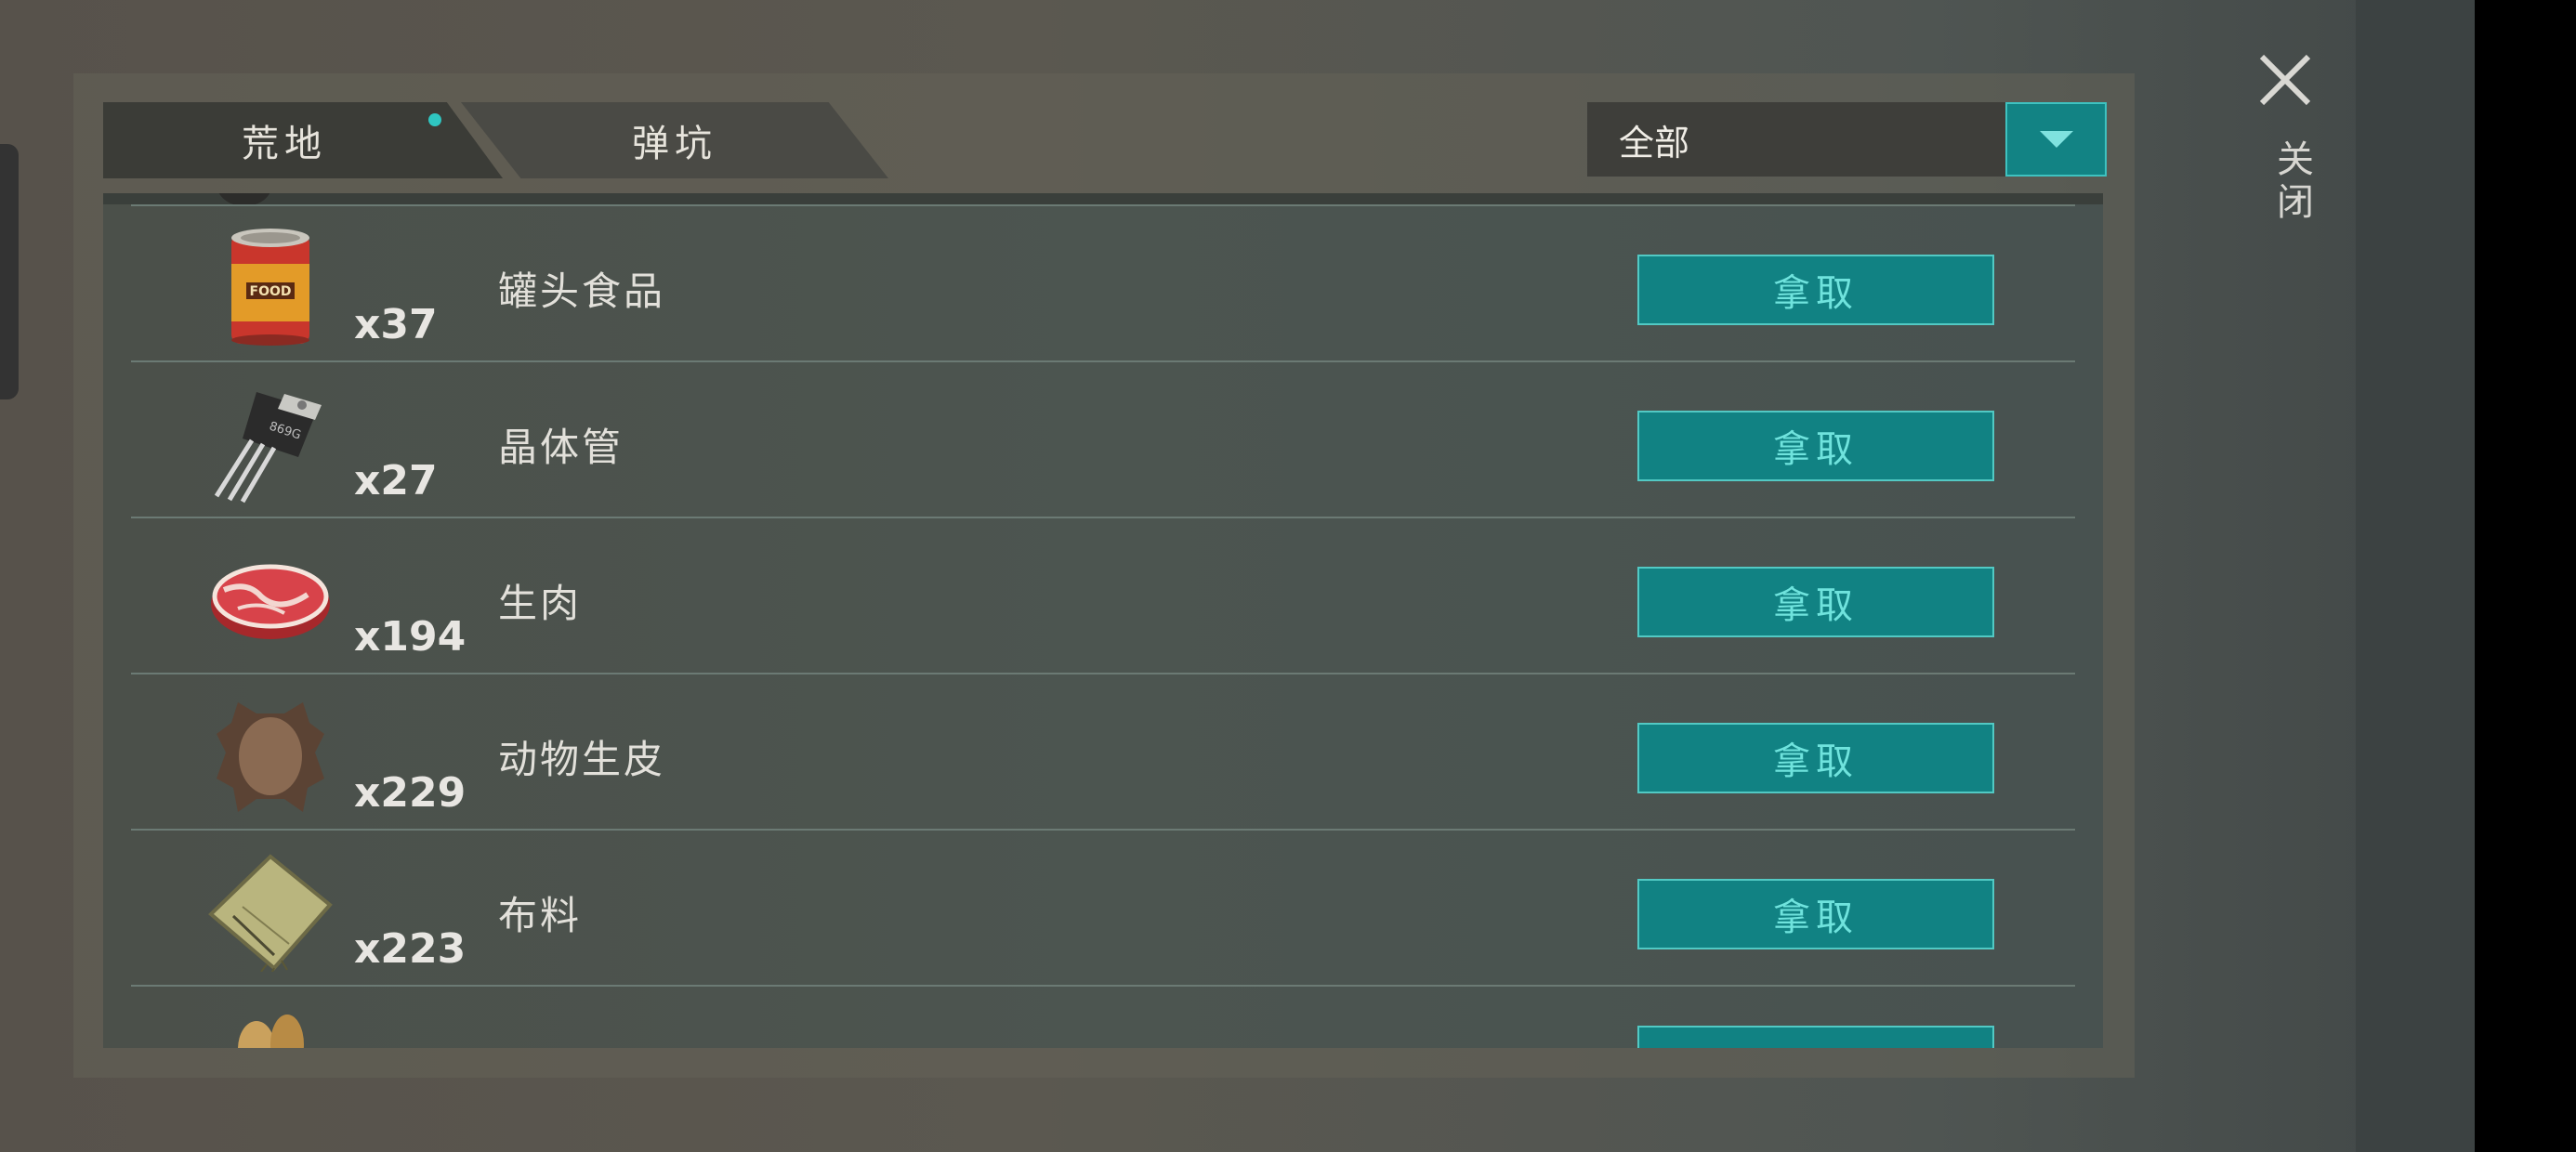 Image resolution: width=2576 pixels, height=1152 pixels. I want to click on list-top-bar, so click(1103, 198).